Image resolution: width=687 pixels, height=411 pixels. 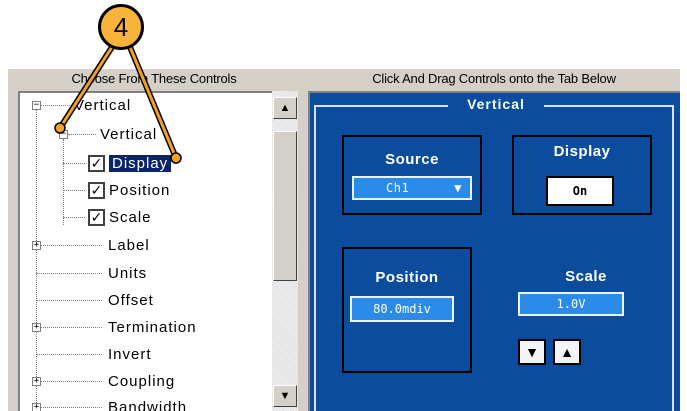 I want to click on source-label: Source, so click(x=412, y=159).